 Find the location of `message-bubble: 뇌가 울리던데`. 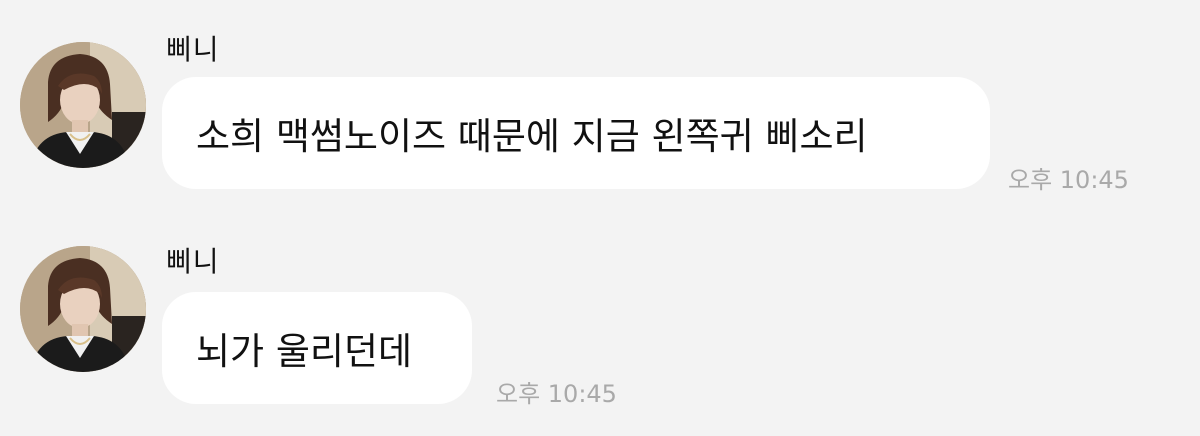

message-bubble: 뇌가 울리던데 is located at coordinates (317, 348).